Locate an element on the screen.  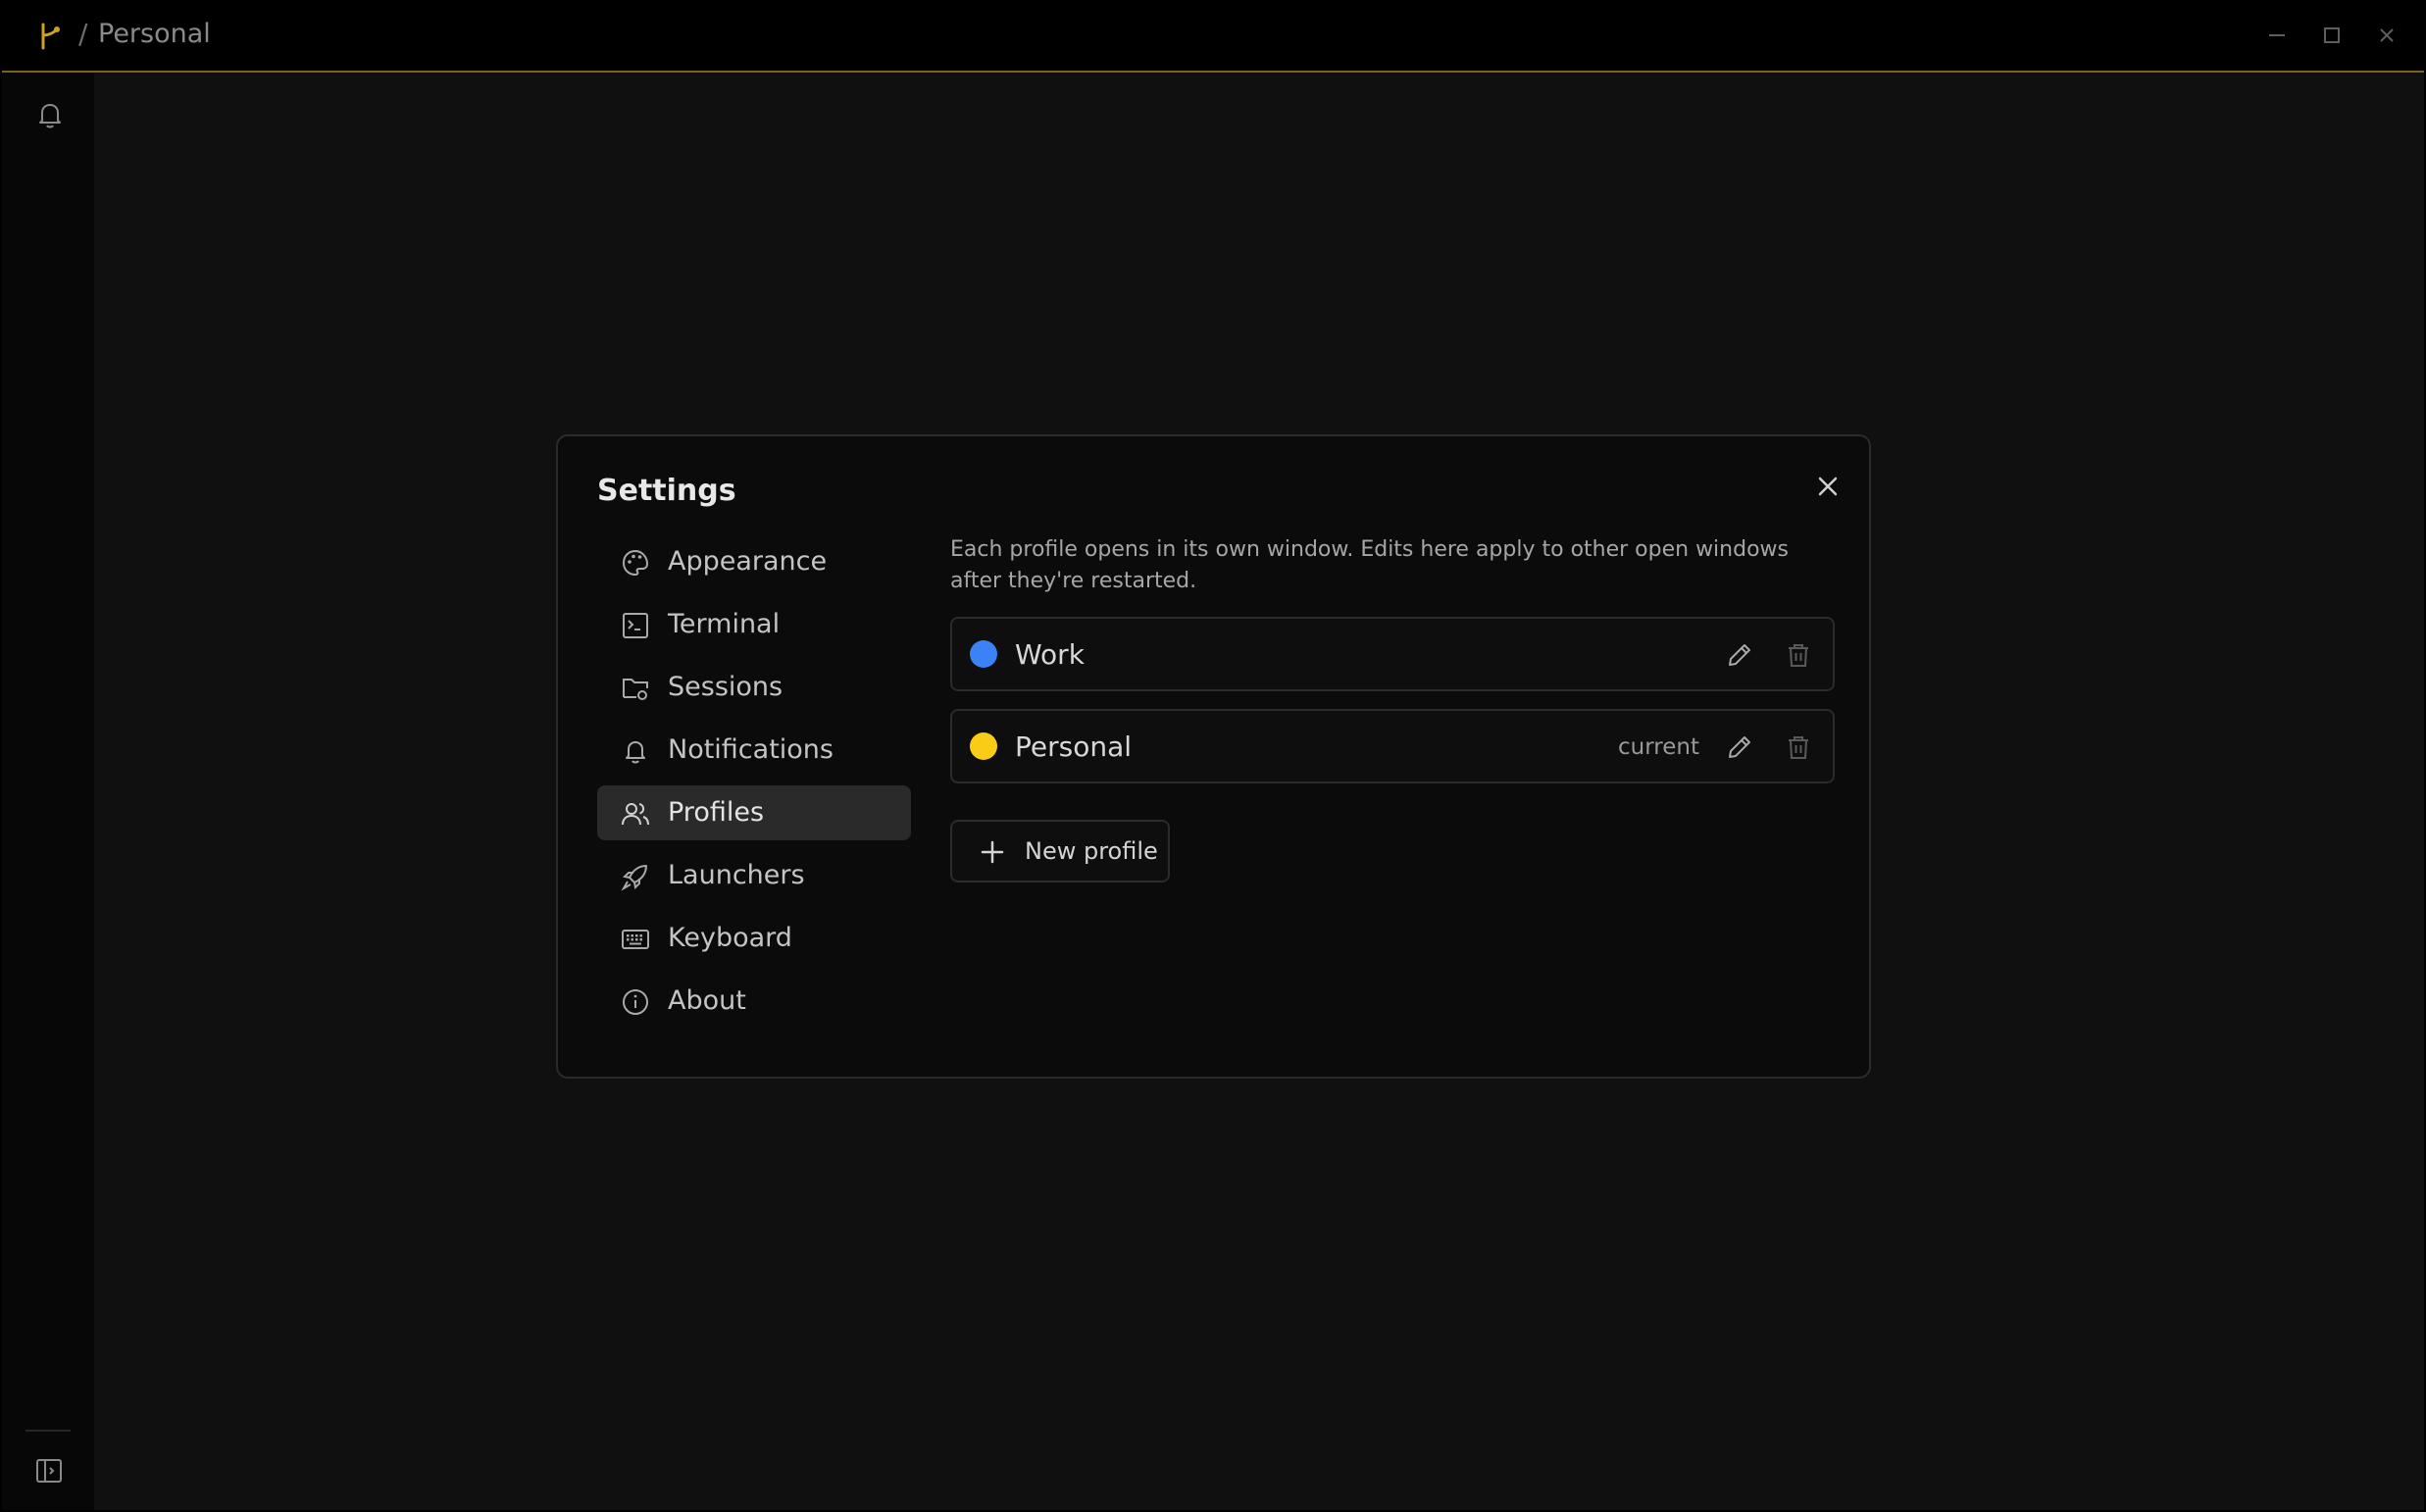
nav-item-label: Appearance is located at coordinates (748, 561).